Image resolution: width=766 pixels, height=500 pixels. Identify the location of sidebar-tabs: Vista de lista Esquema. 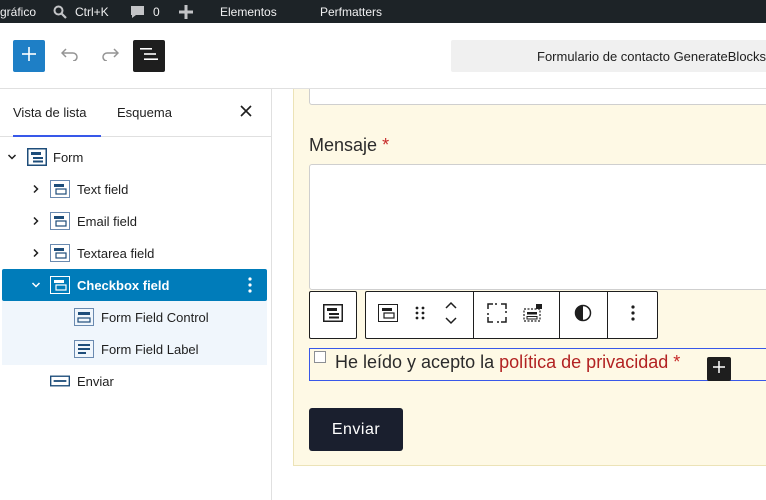
(135, 113).